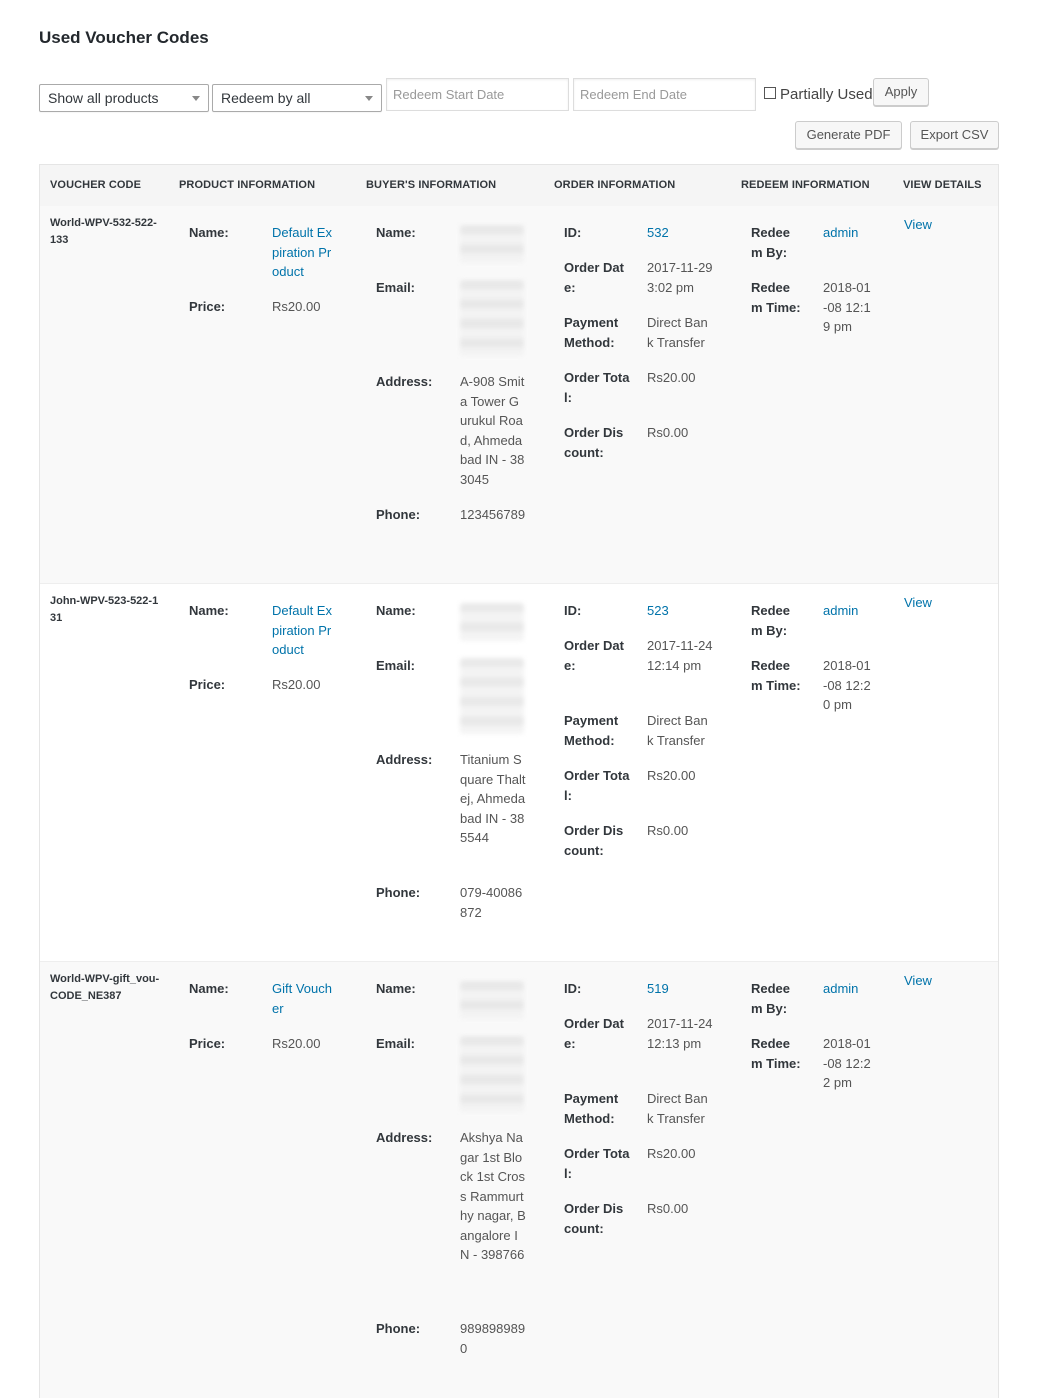 The height and width of the screenshot is (1398, 1037). I want to click on redeem-filter-select: Redeem by all, so click(297, 98).